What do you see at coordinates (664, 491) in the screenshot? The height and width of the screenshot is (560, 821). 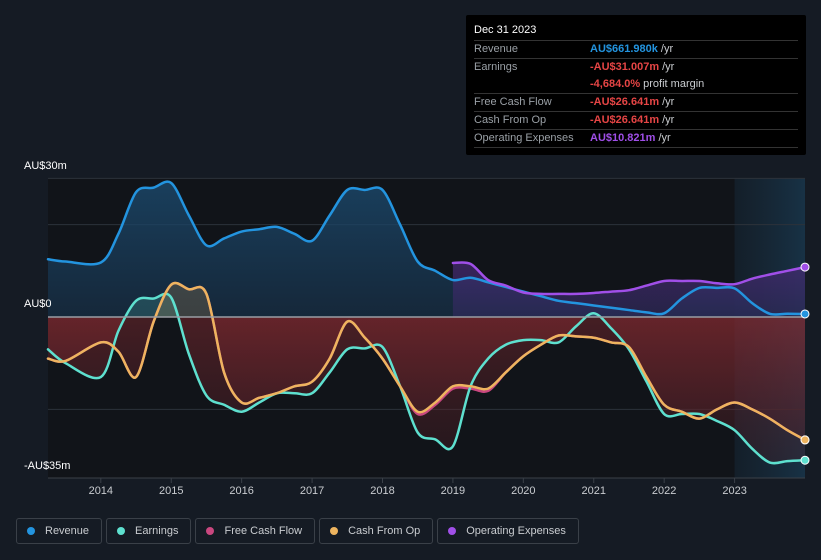 I see `x-tick-label: 2022` at bounding box center [664, 491].